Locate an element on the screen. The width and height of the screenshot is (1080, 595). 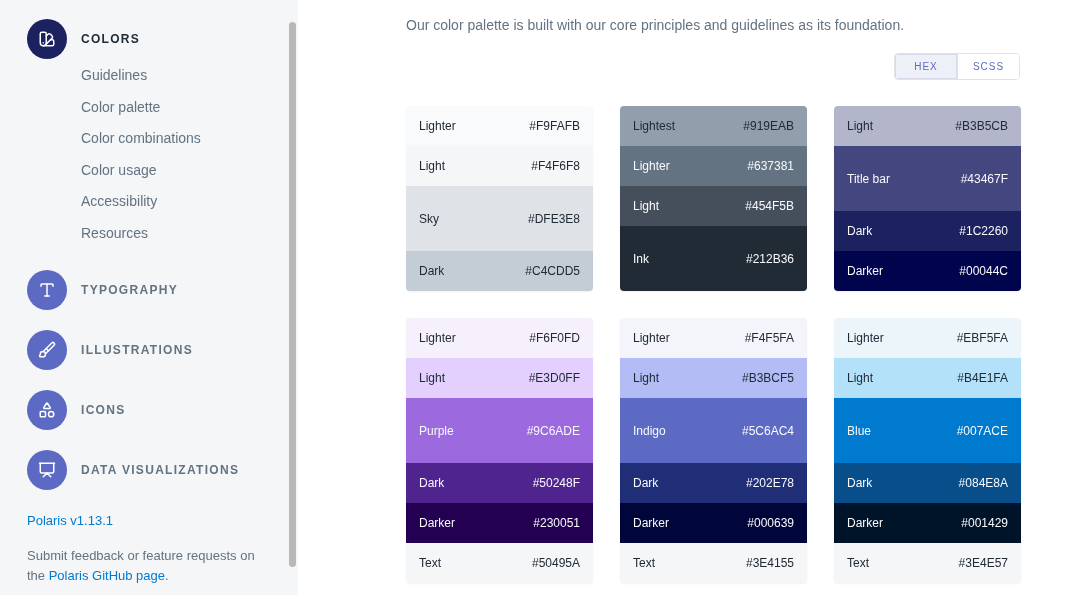
hex-value: #001429 is located at coordinates (984, 523).